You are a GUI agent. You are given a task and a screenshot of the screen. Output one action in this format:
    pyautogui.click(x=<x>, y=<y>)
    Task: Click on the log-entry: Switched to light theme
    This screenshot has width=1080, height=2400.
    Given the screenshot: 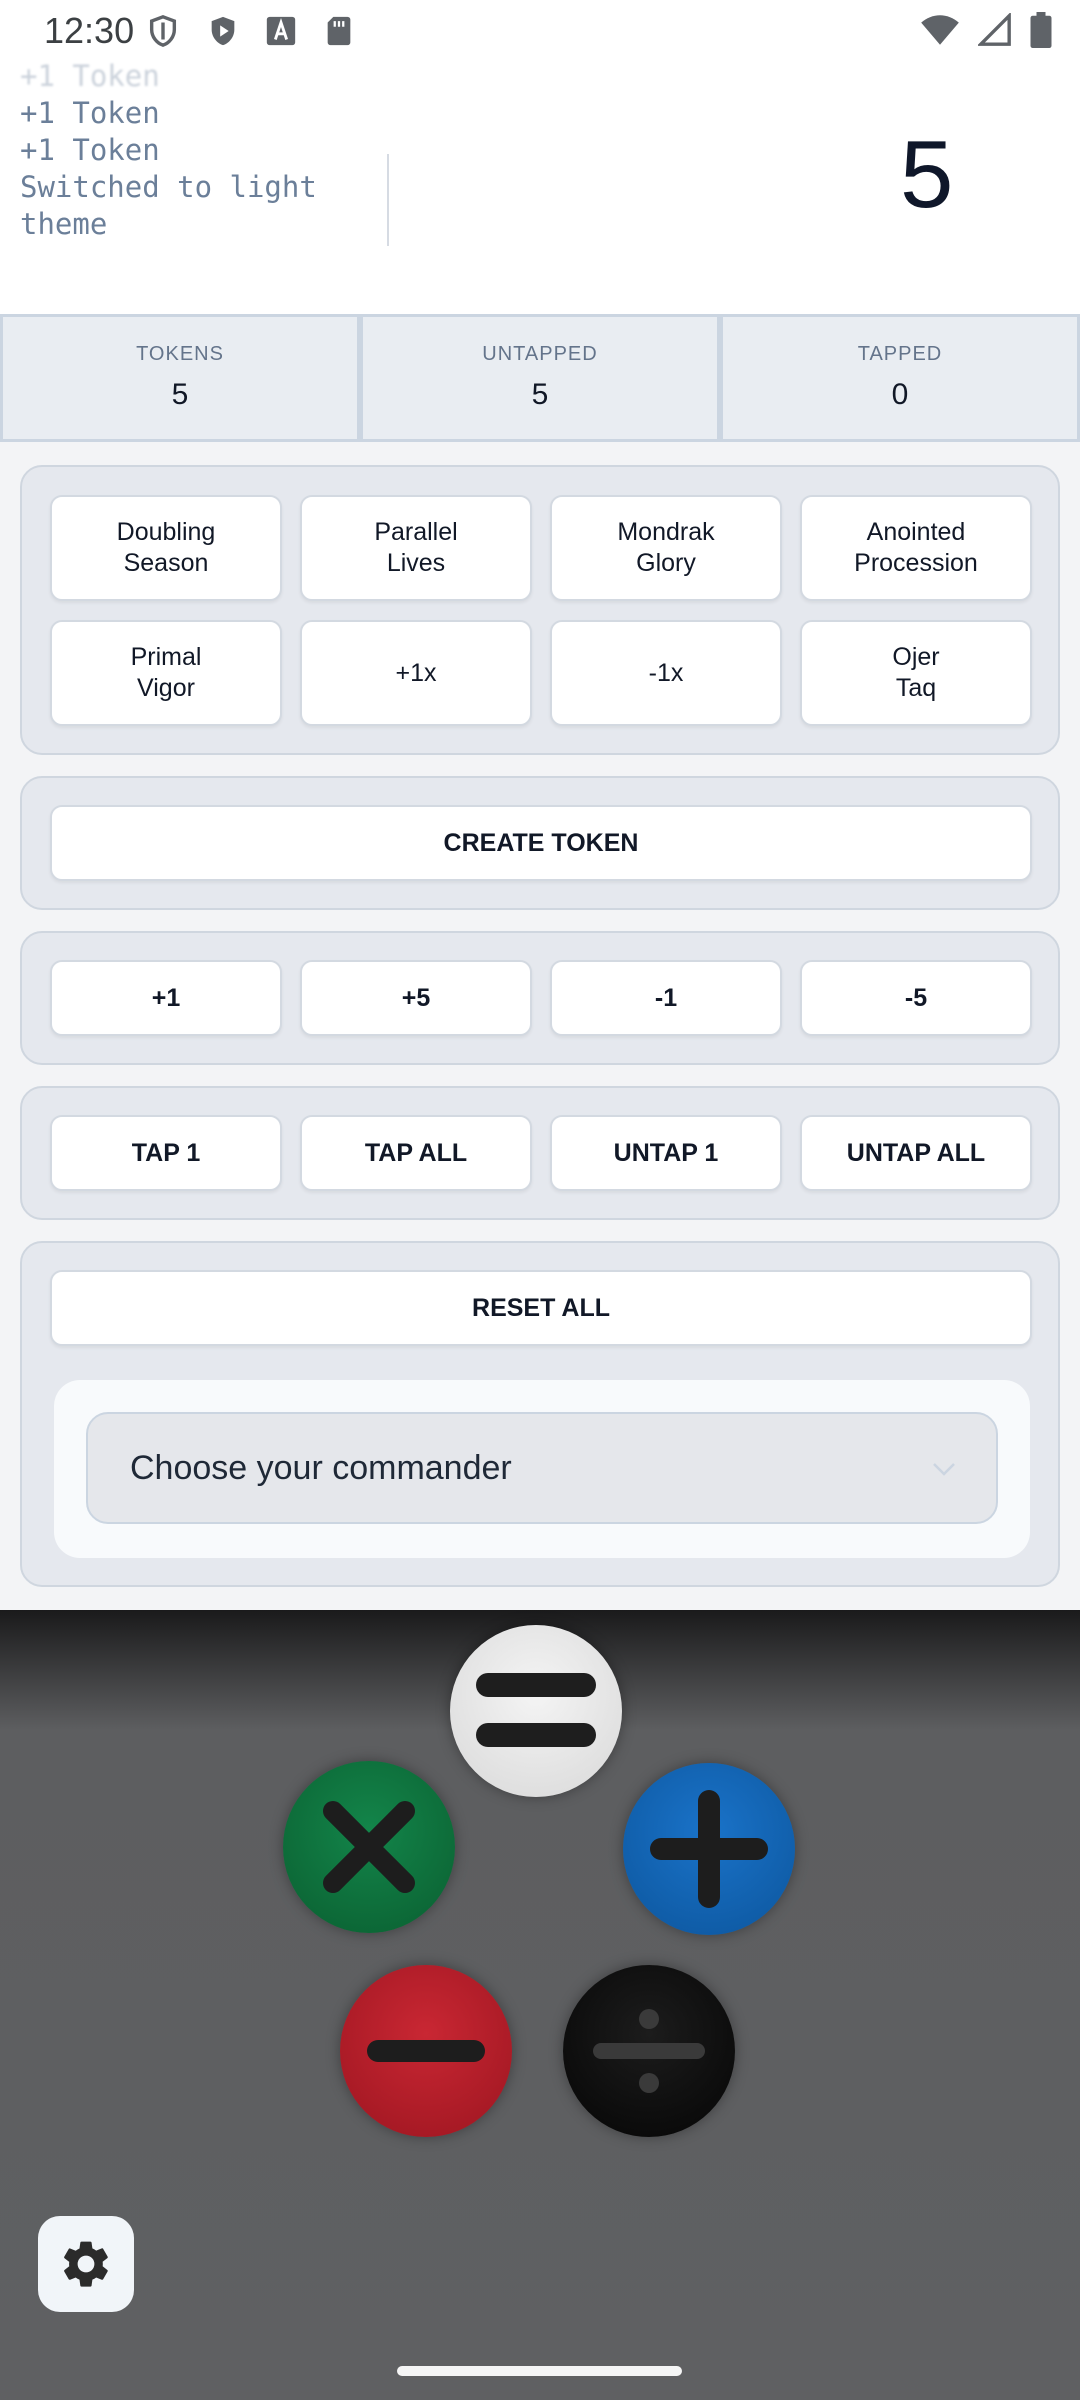 What is the action you would take?
    pyautogui.click(x=168, y=205)
    